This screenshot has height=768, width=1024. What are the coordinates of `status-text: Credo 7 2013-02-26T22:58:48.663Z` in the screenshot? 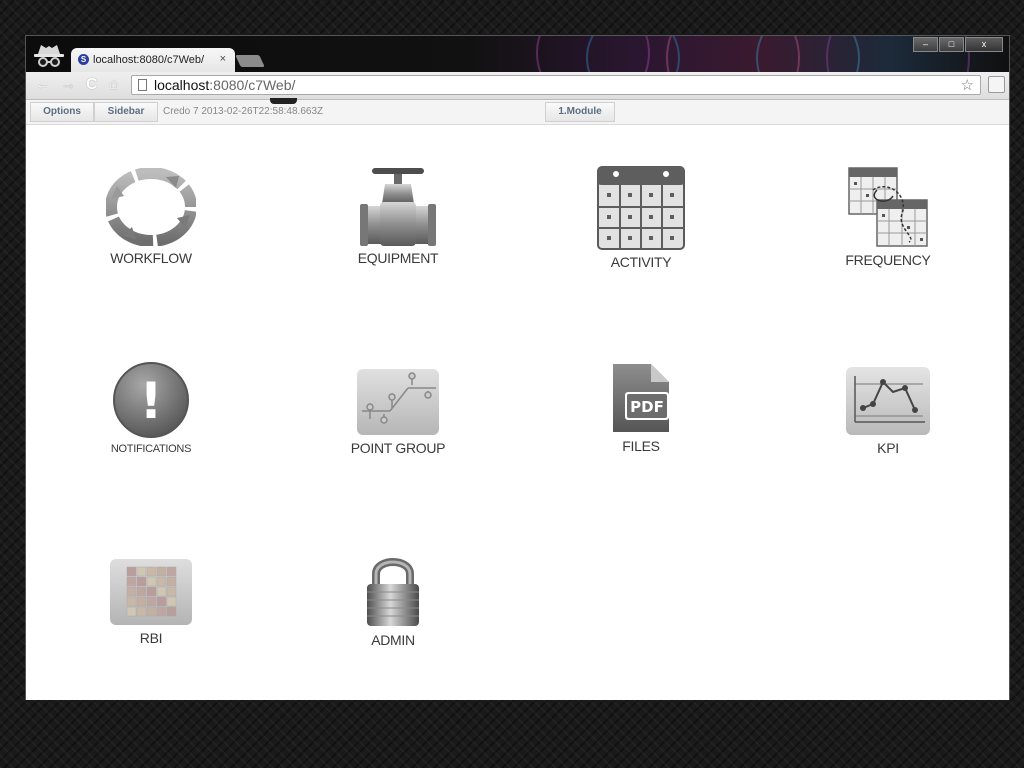 It's located at (243, 111).